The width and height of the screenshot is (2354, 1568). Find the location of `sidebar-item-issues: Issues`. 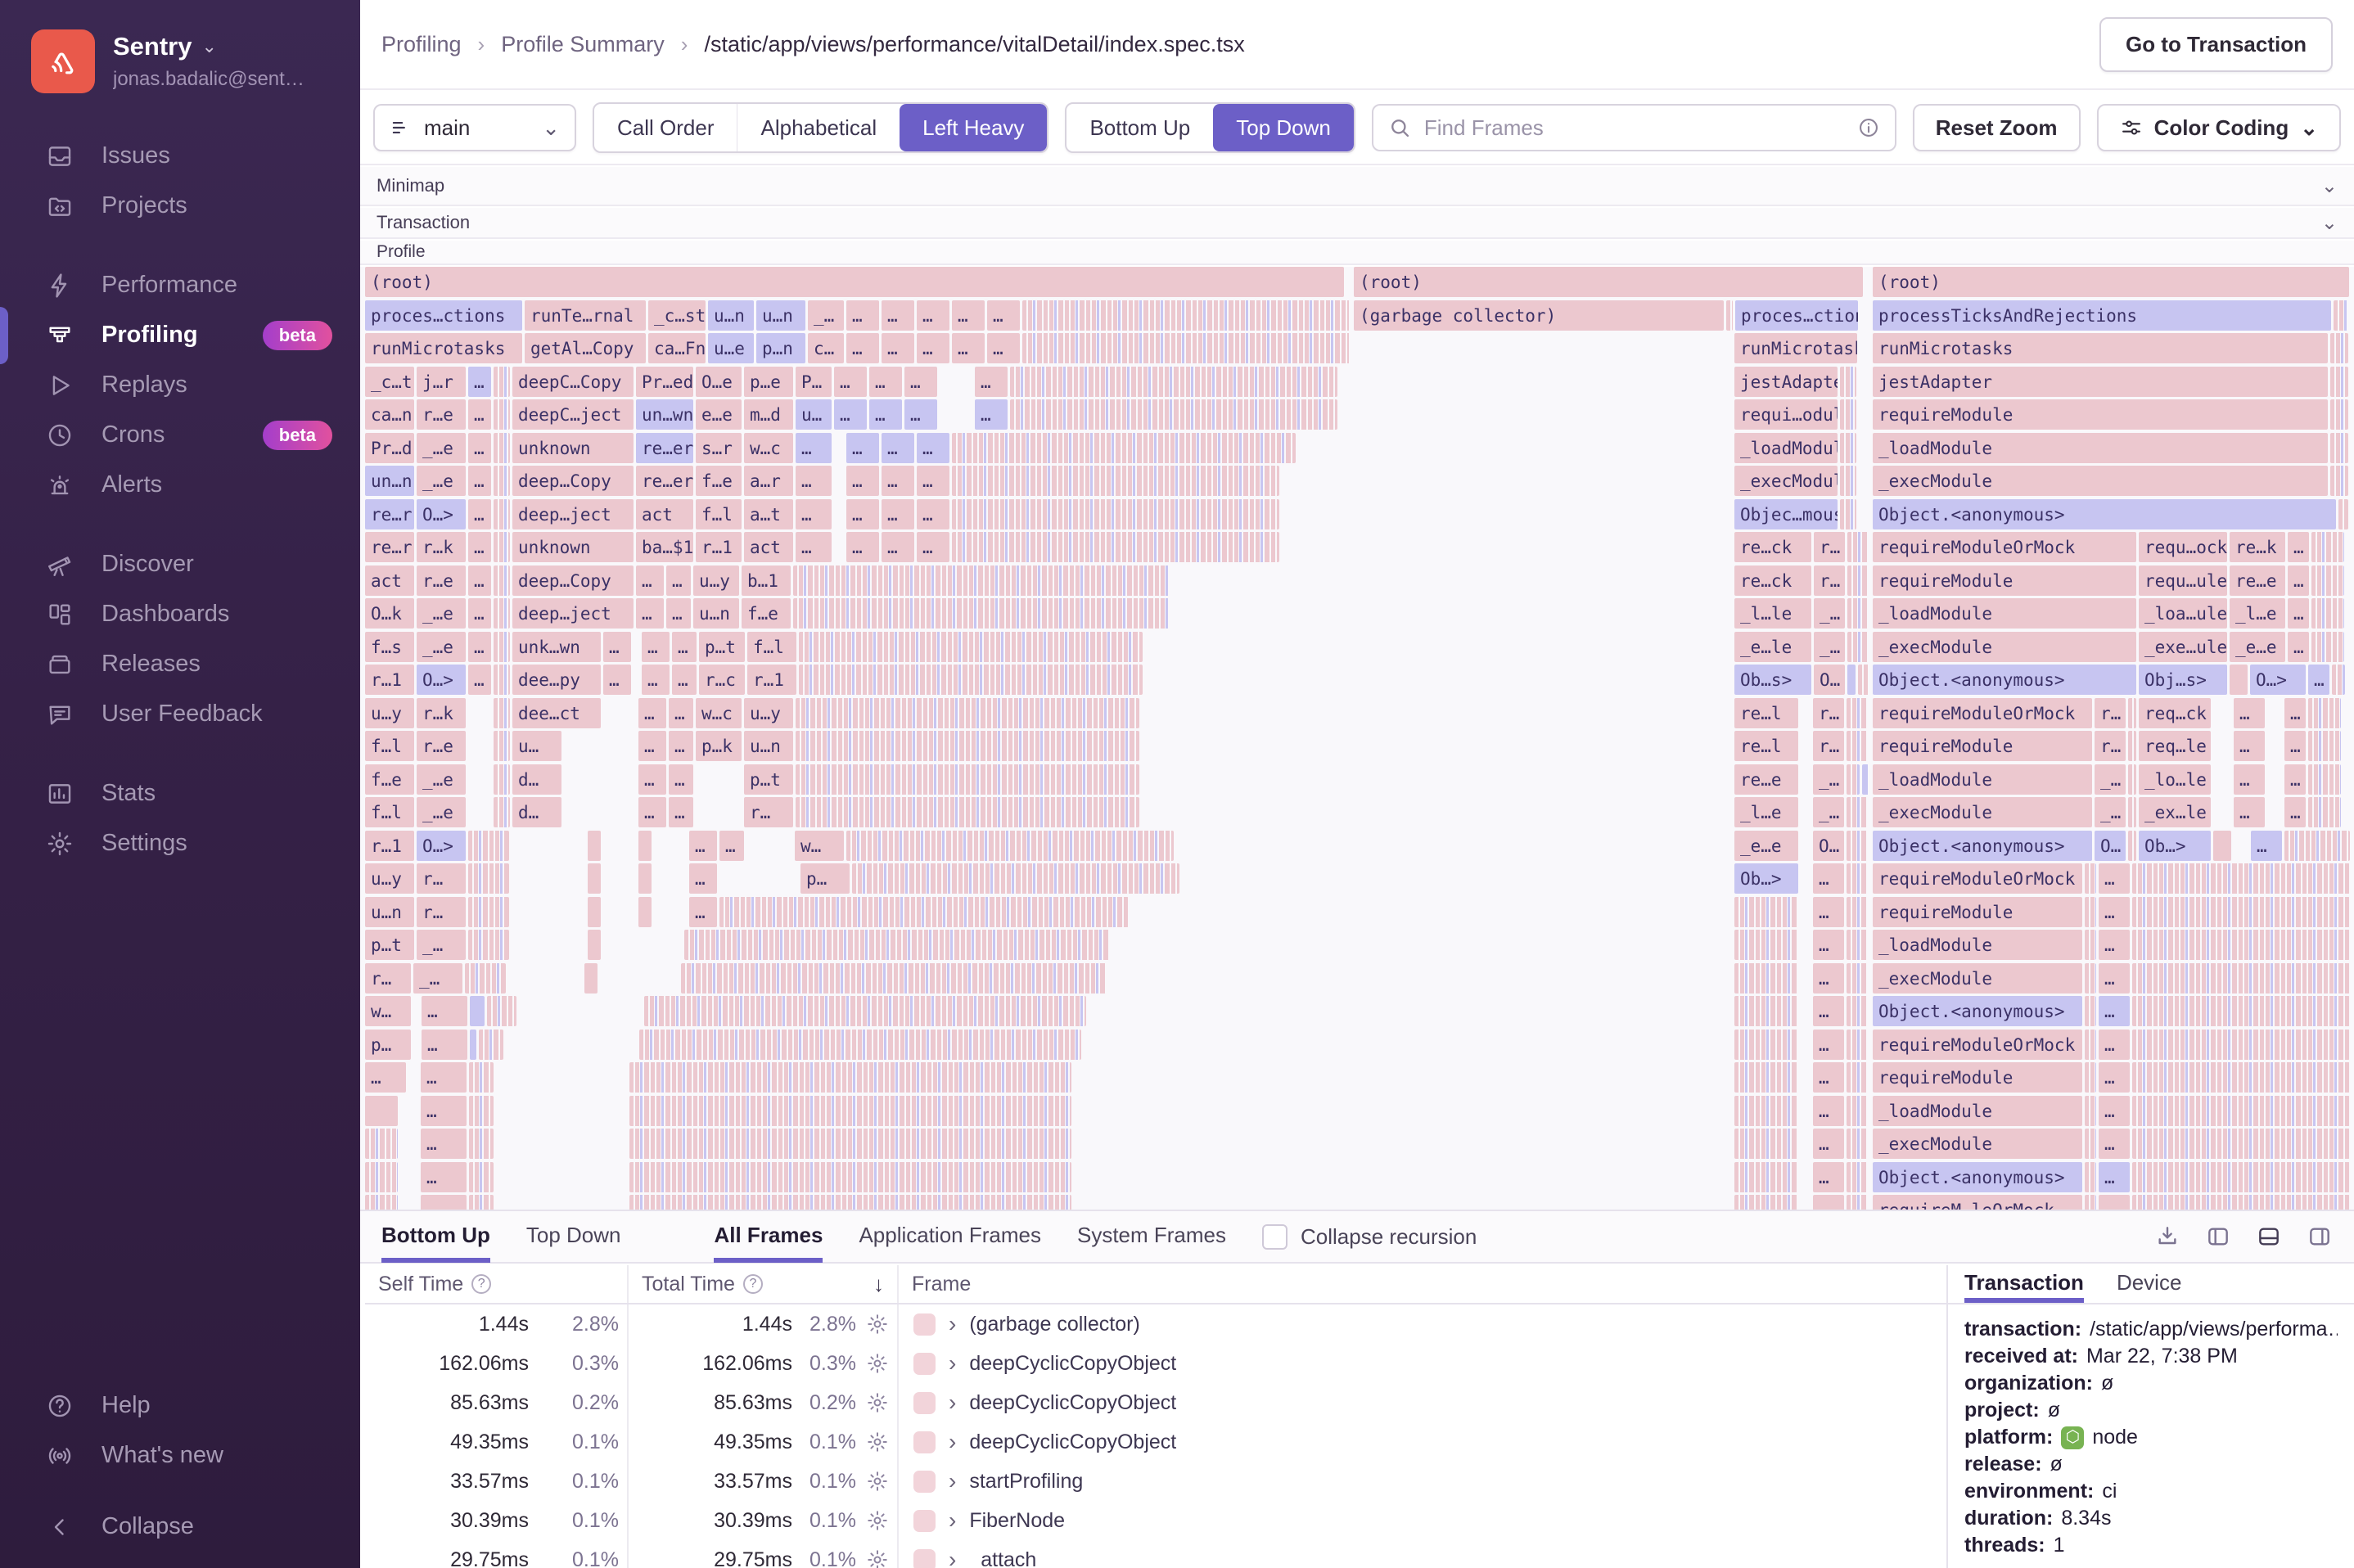

sidebar-item-issues: Issues is located at coordinates (180, 156).